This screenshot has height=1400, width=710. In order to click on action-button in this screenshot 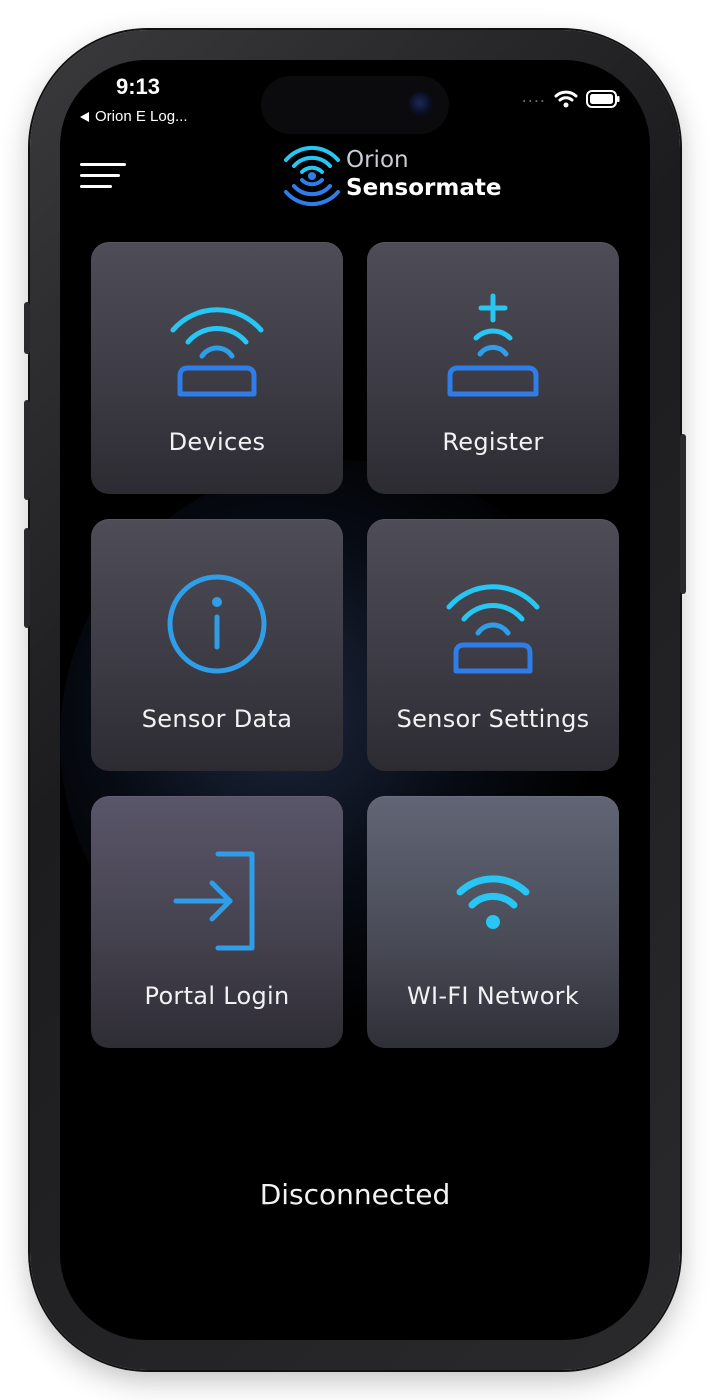, I will do `click(27, 328)`.